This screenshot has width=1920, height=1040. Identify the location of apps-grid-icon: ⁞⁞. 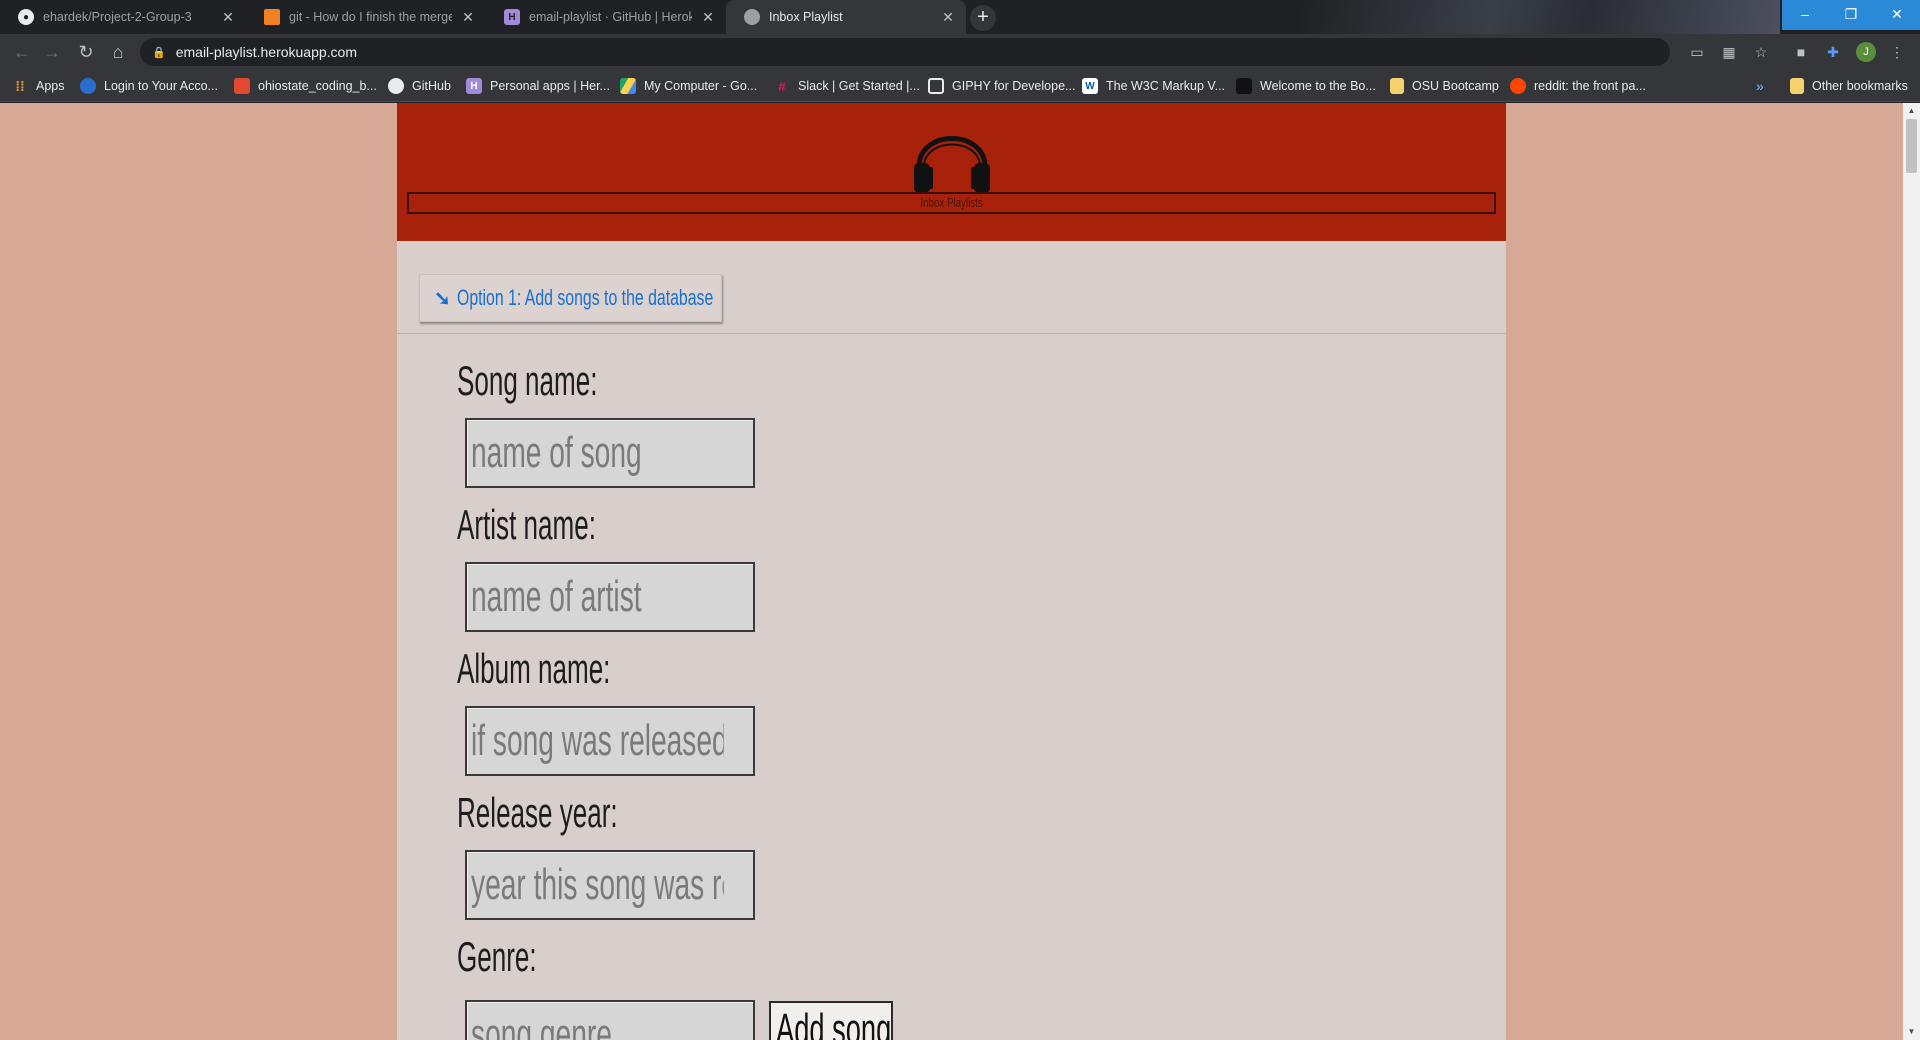
(20, 86).